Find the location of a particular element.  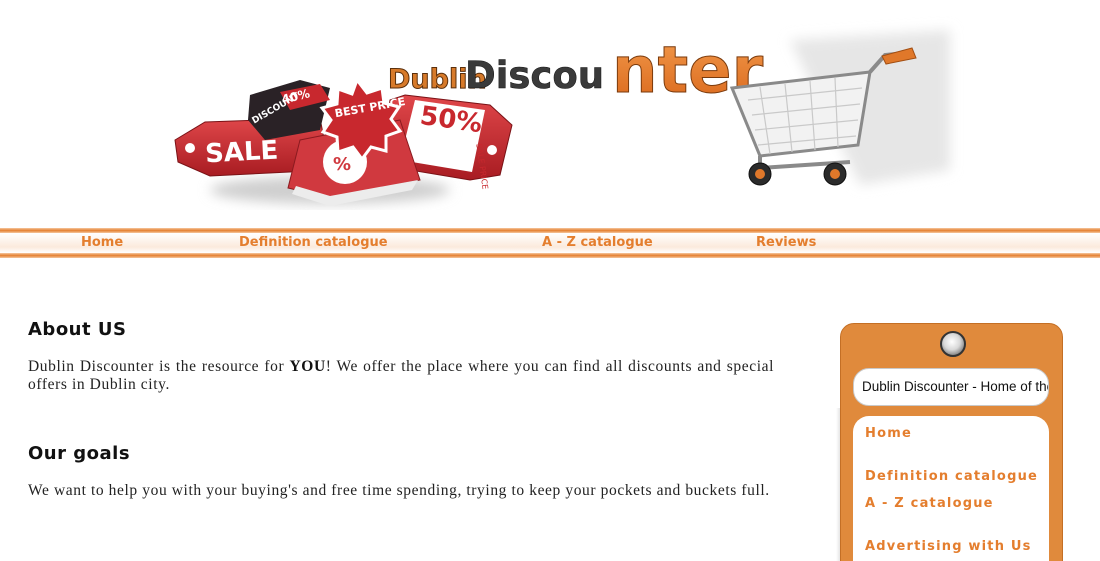

sidebar-link-definition-catalogue: Definition catalogue is located at coordinates (951, 476).